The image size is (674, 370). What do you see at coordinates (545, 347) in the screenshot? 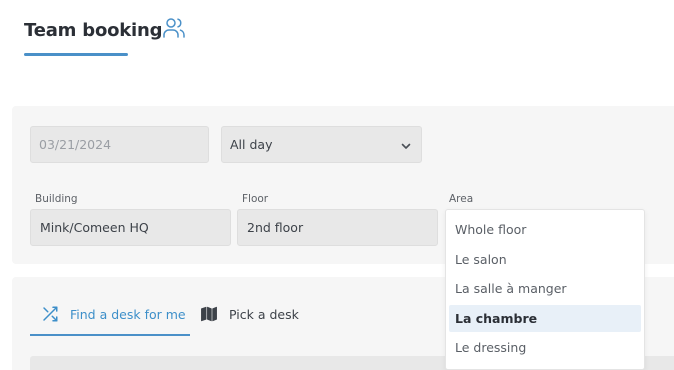
I see `area-option-le-dressing: Le dressing` at bounding box center [545, 347].